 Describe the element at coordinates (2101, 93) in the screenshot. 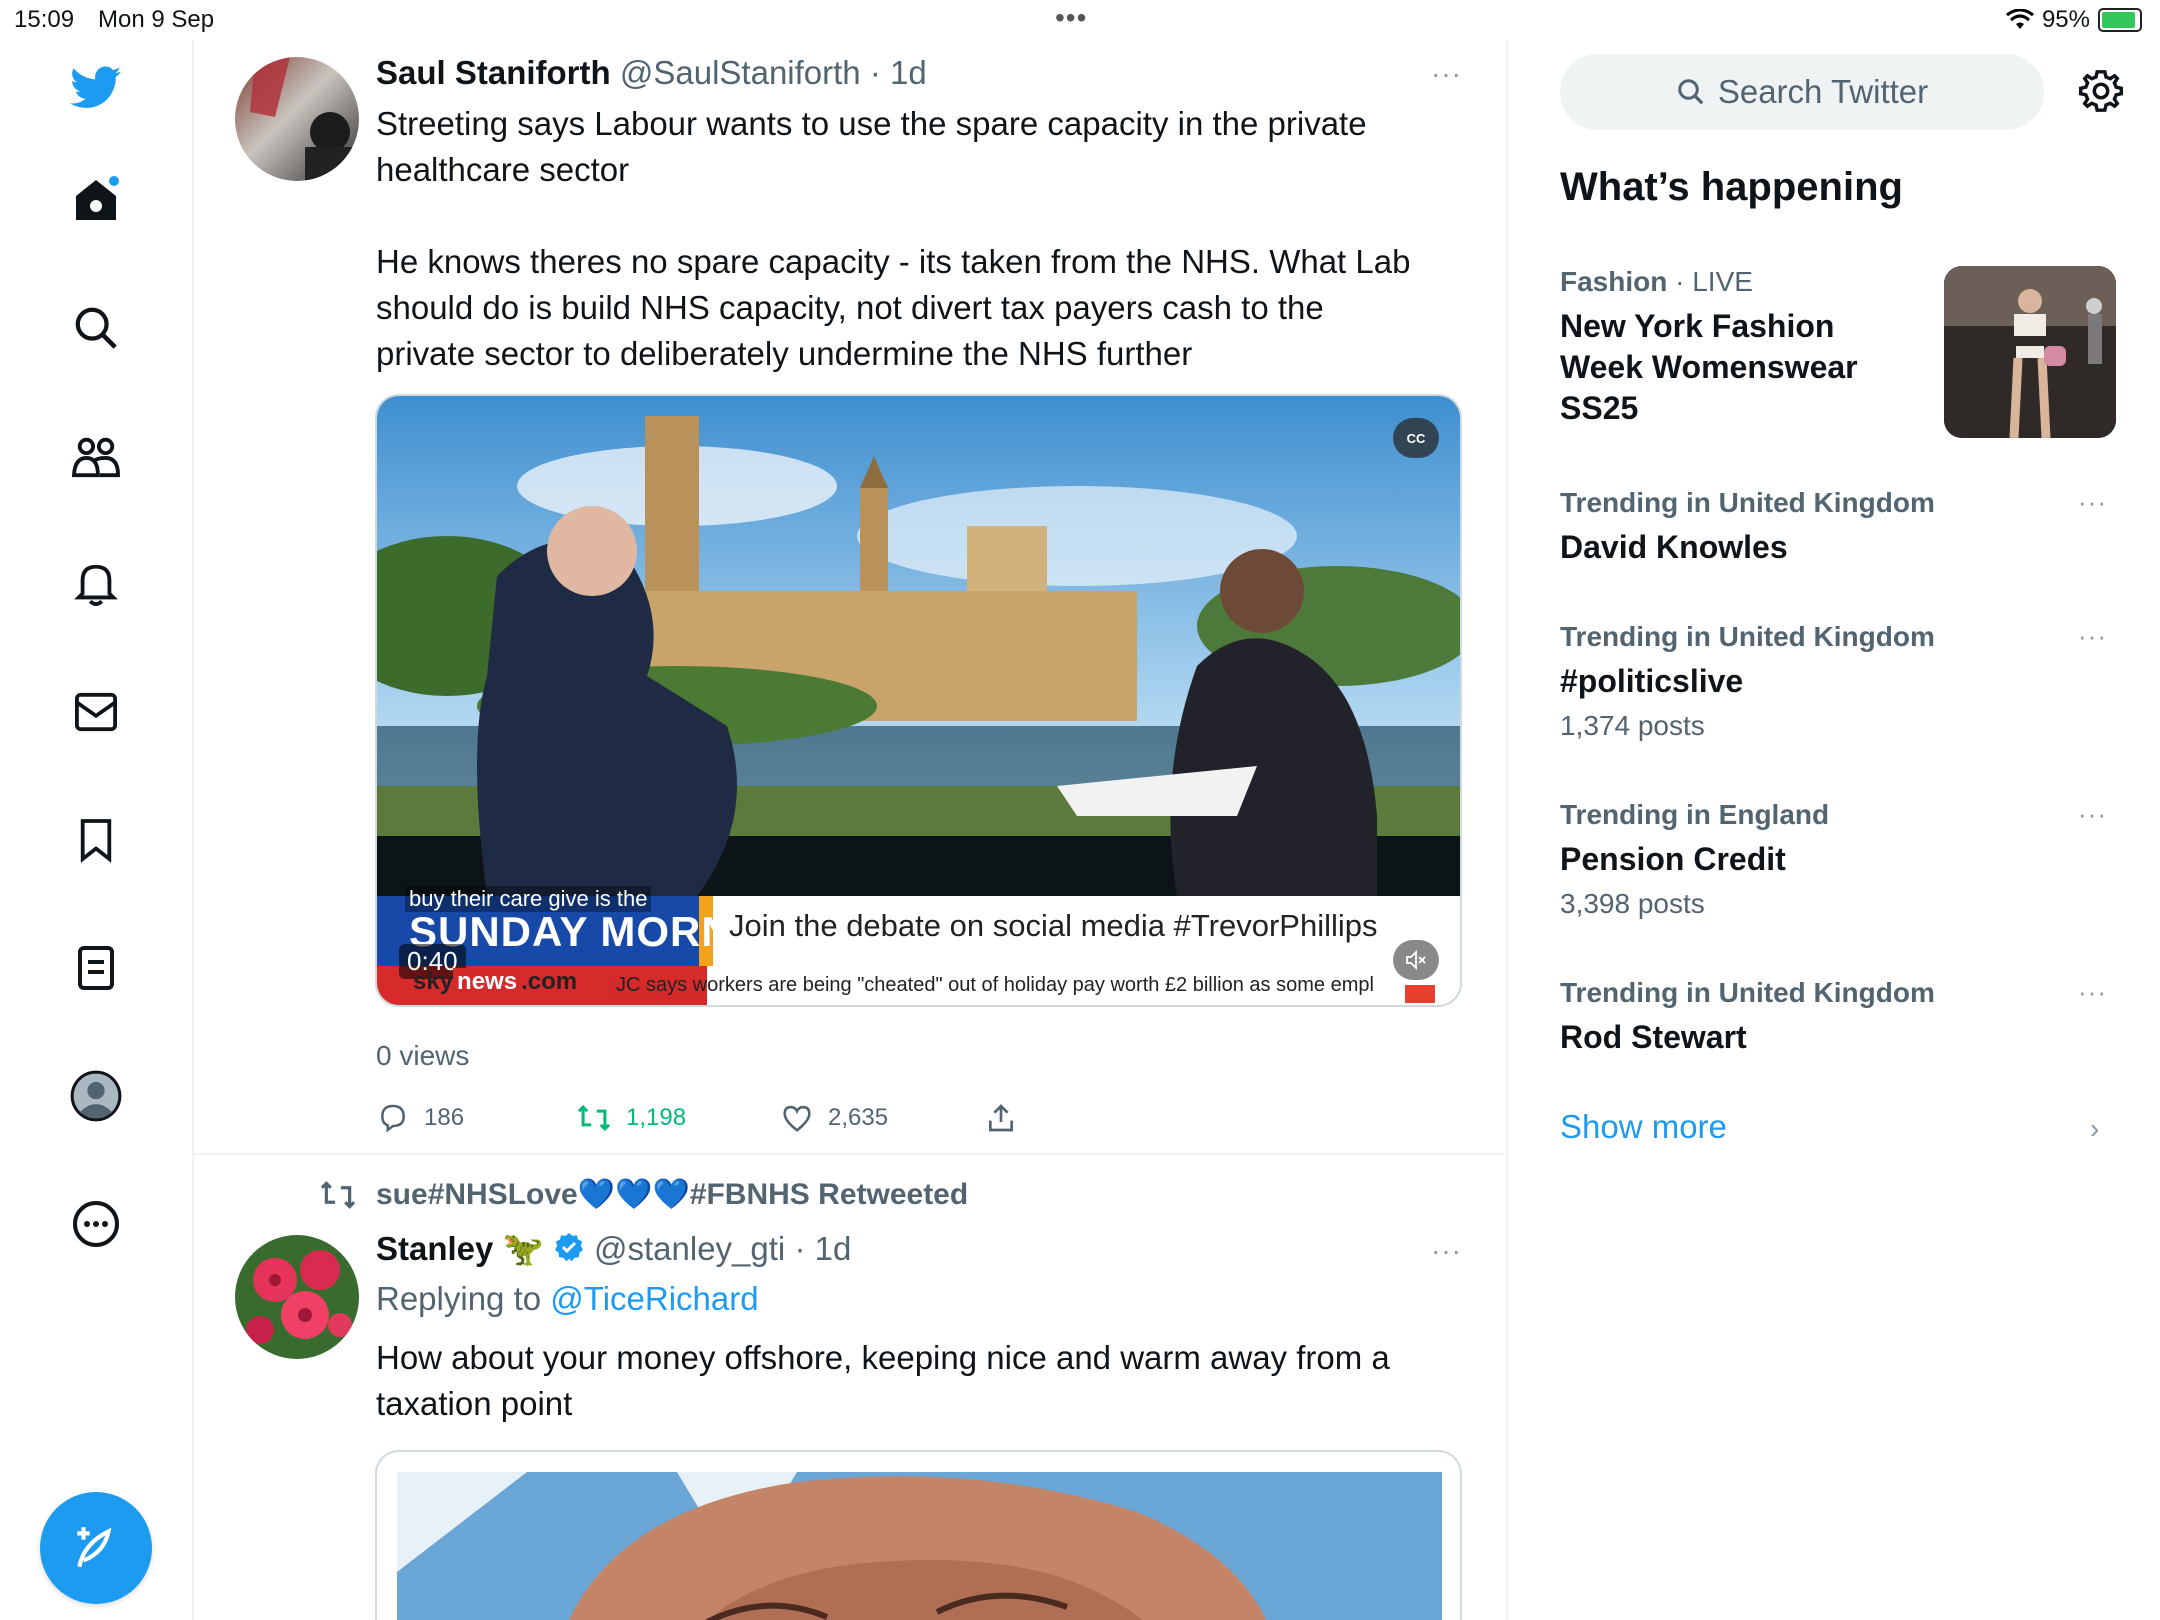

I see `settings-gear-icon` at that location.